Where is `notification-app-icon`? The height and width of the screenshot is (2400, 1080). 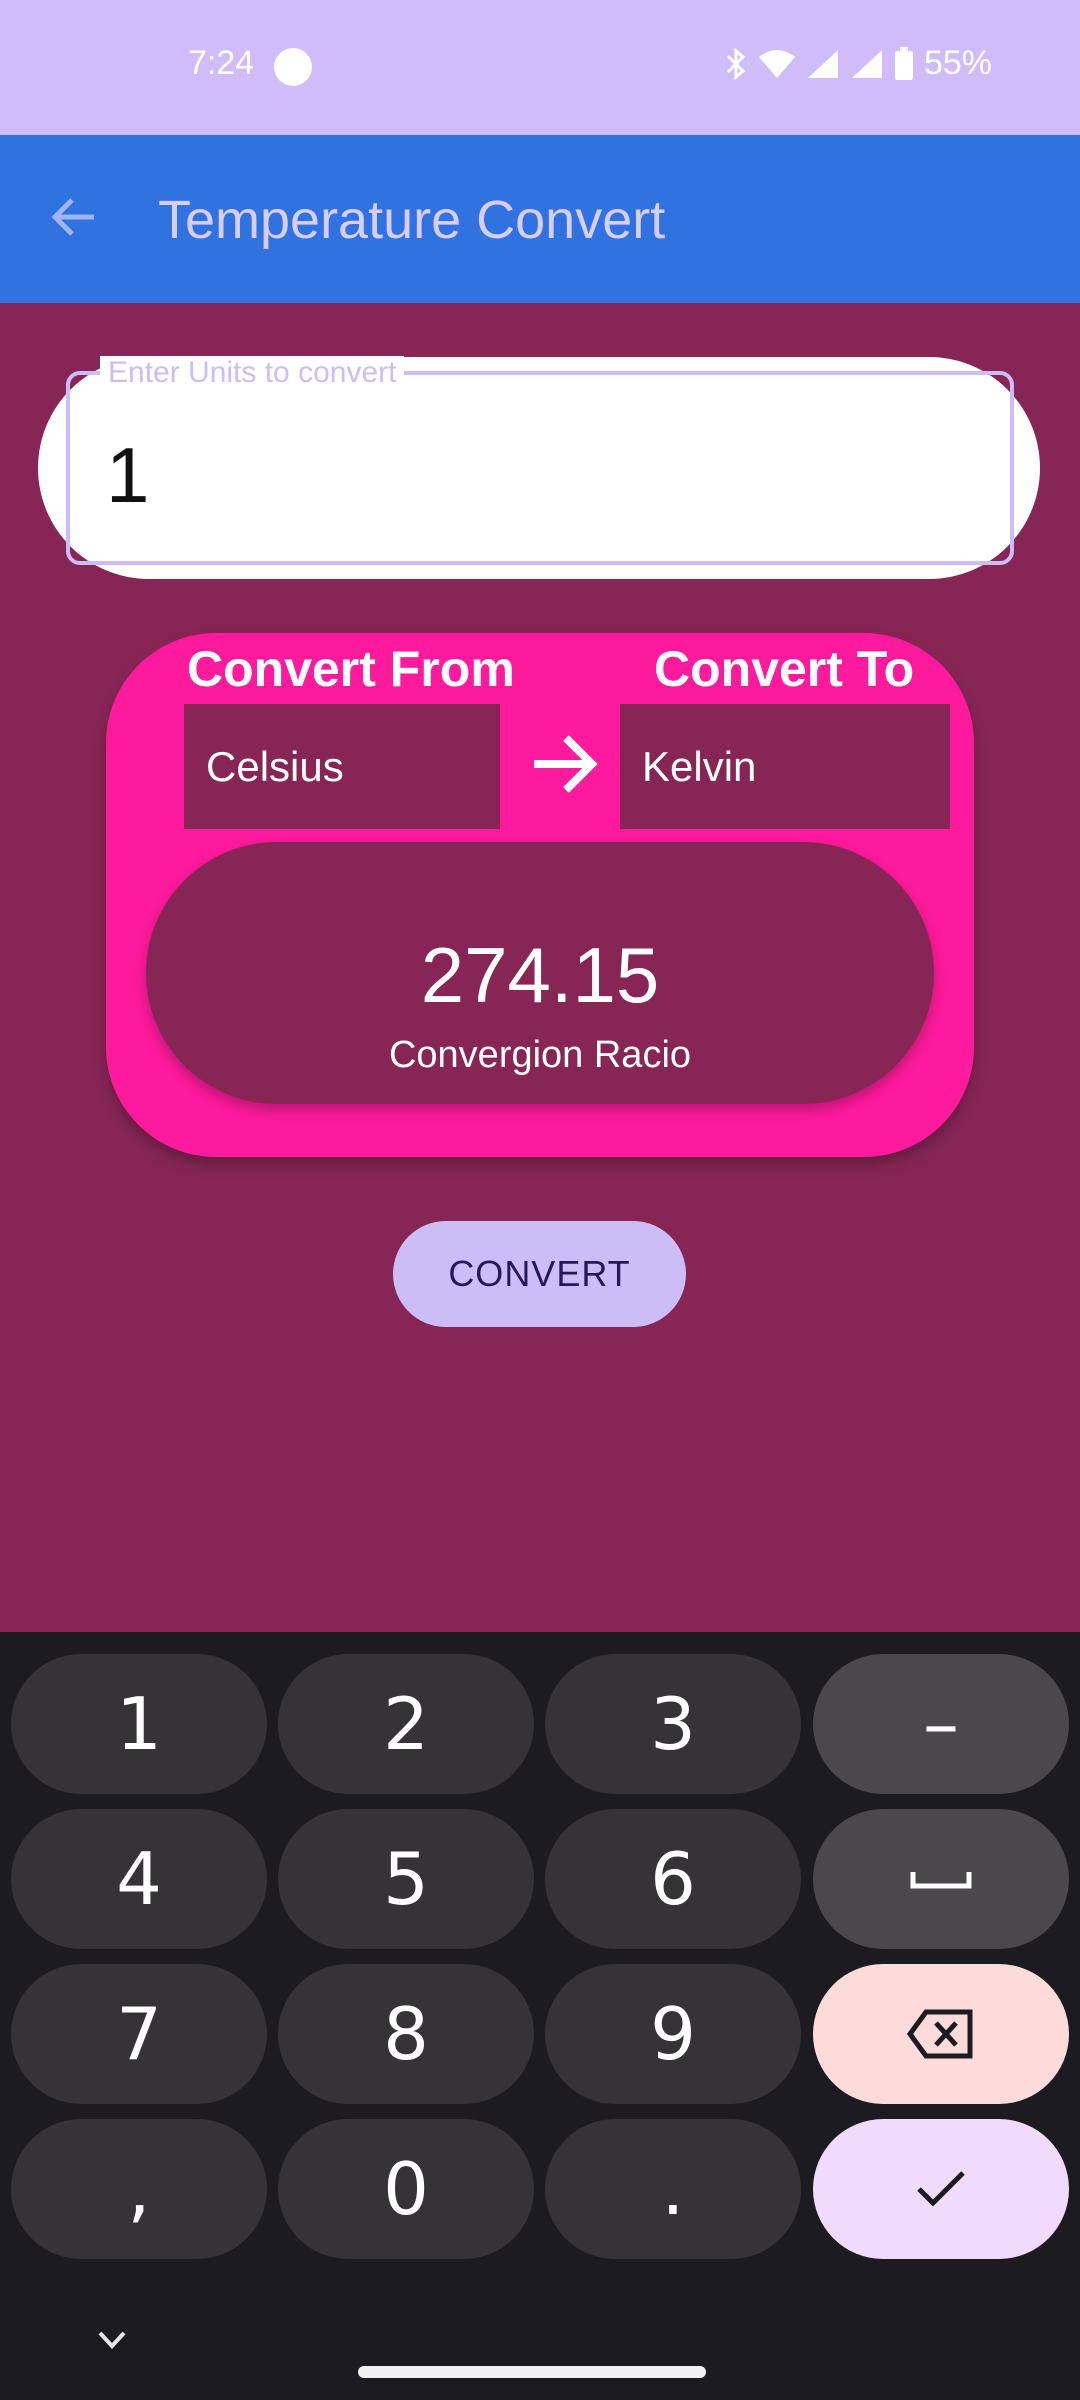
notification-app-icon is located at coordinates (293, 67).